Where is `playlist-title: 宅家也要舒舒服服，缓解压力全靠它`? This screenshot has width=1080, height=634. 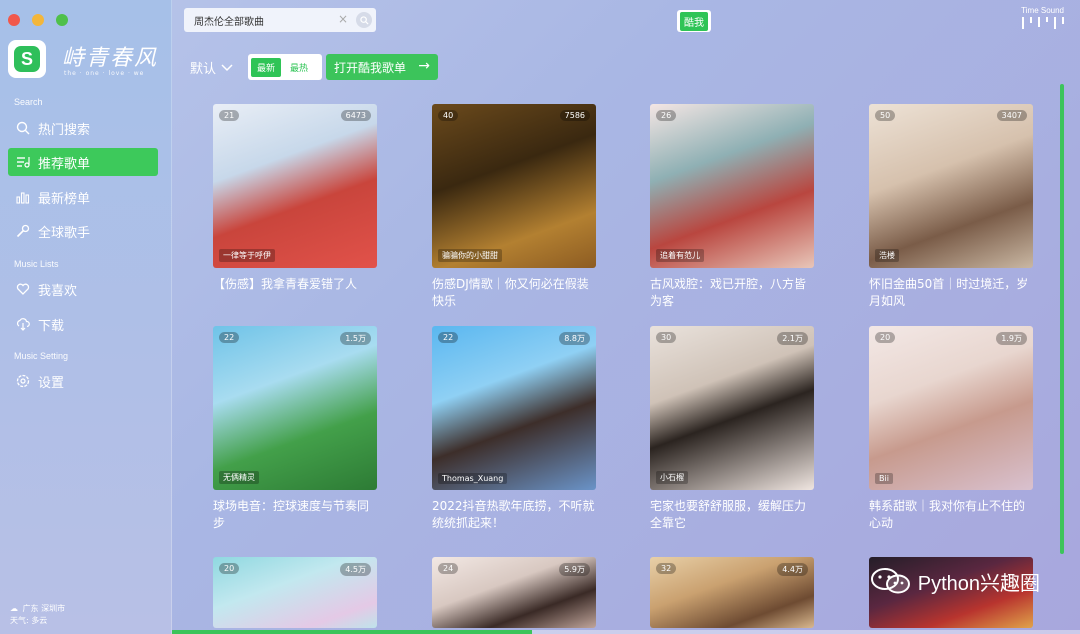 playlist-title: 宅家也要舒舒服服，缓解压力全靠它 is located at coordinates (732, 515).